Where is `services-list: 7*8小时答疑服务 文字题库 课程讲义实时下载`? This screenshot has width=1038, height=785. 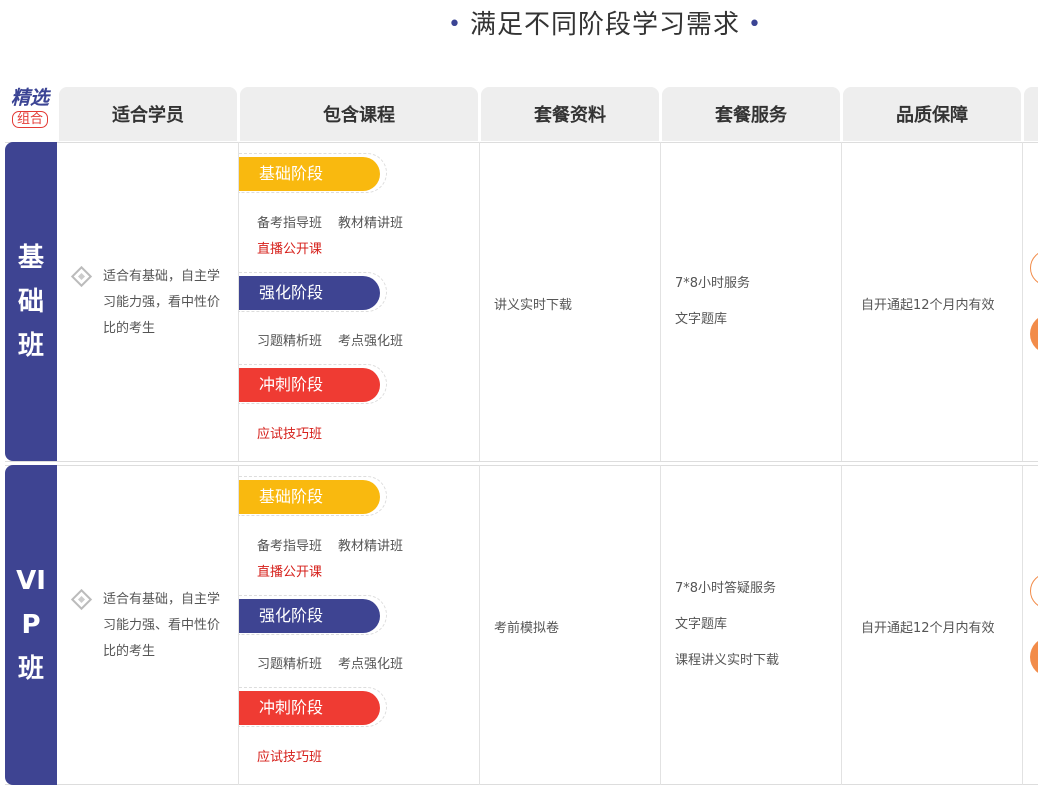
services-list: 7*8小时答疑服务 文字题库 课程讲义实时下载 is located at coordinates (727, 624).